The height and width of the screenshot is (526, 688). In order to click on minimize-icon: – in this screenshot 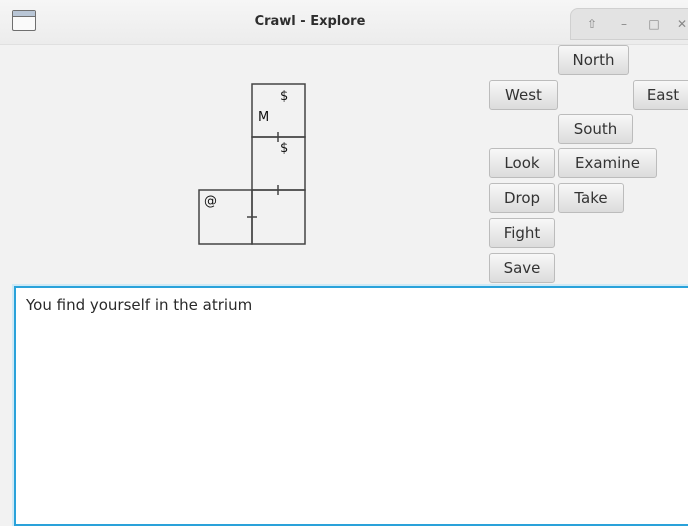, I will do `click(624, 24)`.